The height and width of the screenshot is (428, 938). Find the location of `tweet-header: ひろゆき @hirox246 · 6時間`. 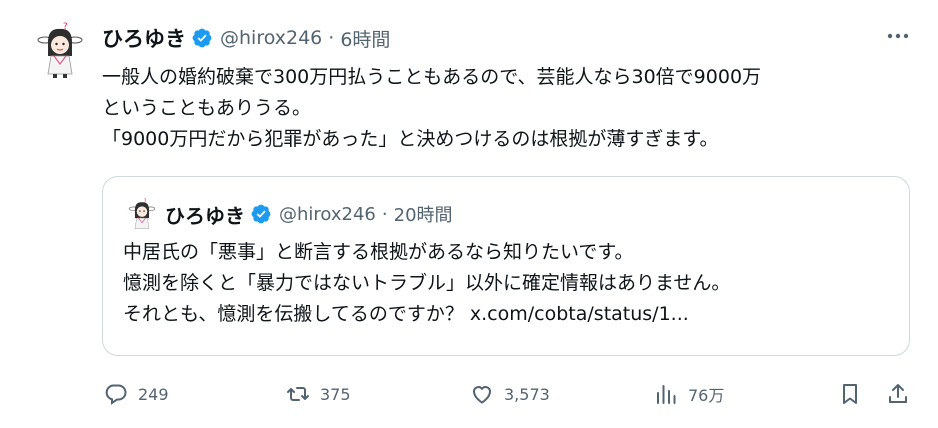

tweet-header: ひろゆき @hirox246 · 6時間 is located at coordinates (246, 38).